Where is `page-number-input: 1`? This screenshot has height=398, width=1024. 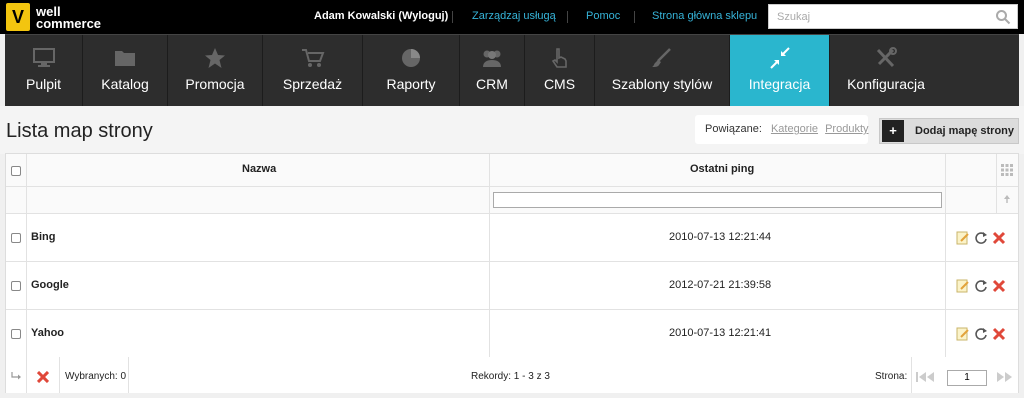 page-number-input: 1 is located at coordinates (967, 378).